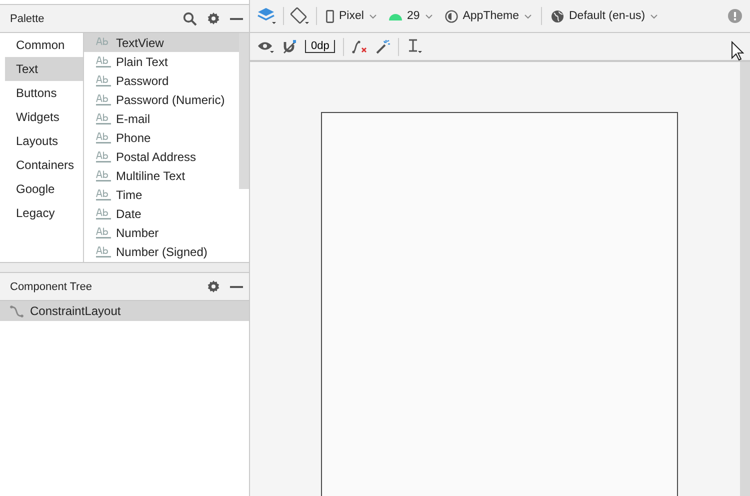 The width and height of the screenshot is (750, 496). What do you see at coordinates (395, 16) in the screenshot?
I see `android-icon` at bounding box center [395, 16].